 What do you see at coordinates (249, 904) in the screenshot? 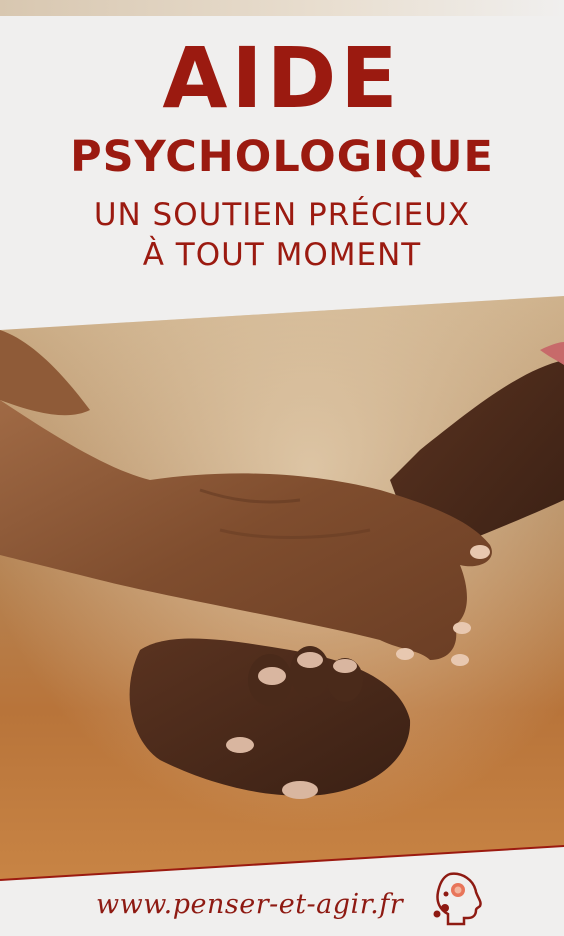
I see `website-url: www.penser-et-agir.fr` at bounding box center [249, 904].